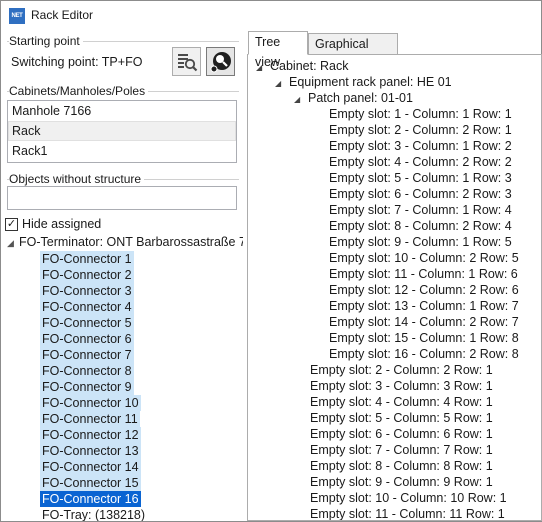 This screenshot has height=522, width=542. Describe the element at coordinates (420, 162) in the screenshot. I see `tree-node-slot: Empty slot: 4 - Column: 2 Row: 2` at that location.